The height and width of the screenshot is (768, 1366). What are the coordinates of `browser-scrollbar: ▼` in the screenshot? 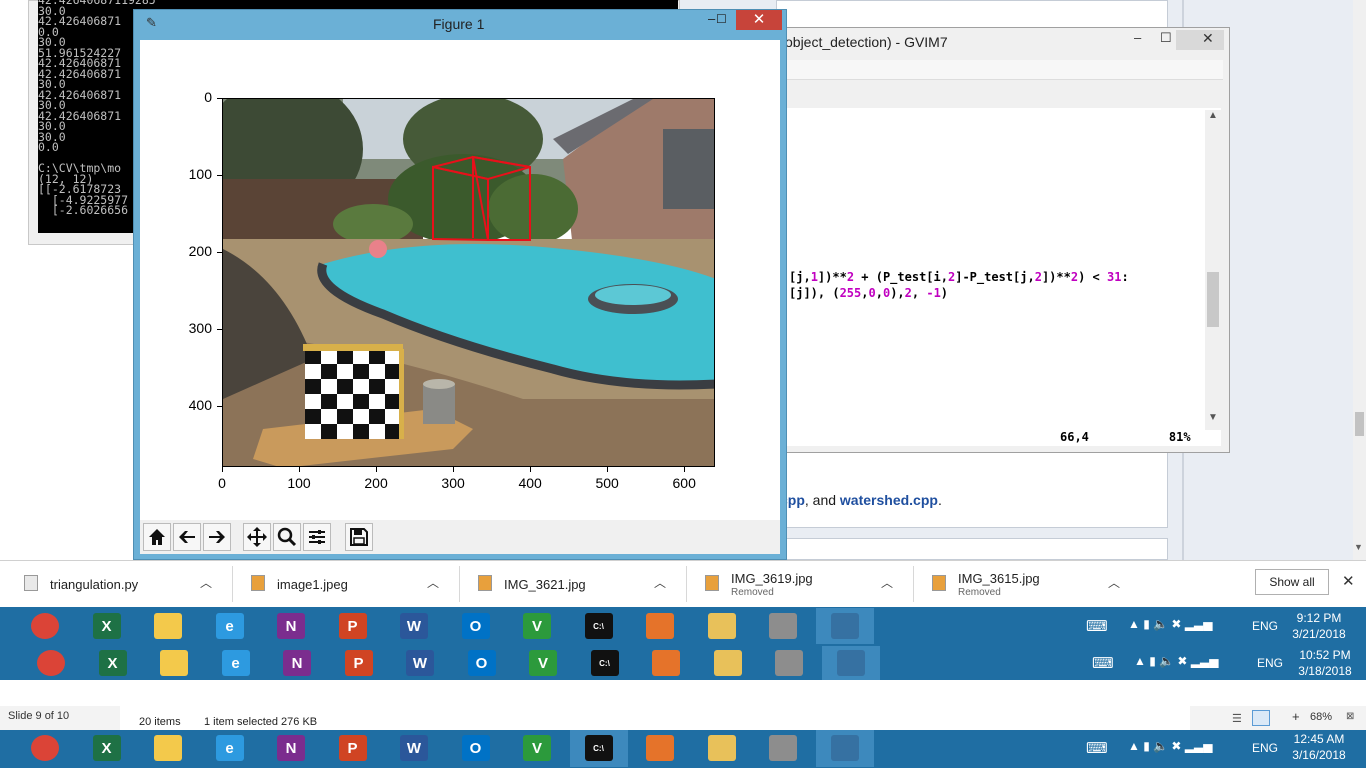 It's located at (1359, 280).